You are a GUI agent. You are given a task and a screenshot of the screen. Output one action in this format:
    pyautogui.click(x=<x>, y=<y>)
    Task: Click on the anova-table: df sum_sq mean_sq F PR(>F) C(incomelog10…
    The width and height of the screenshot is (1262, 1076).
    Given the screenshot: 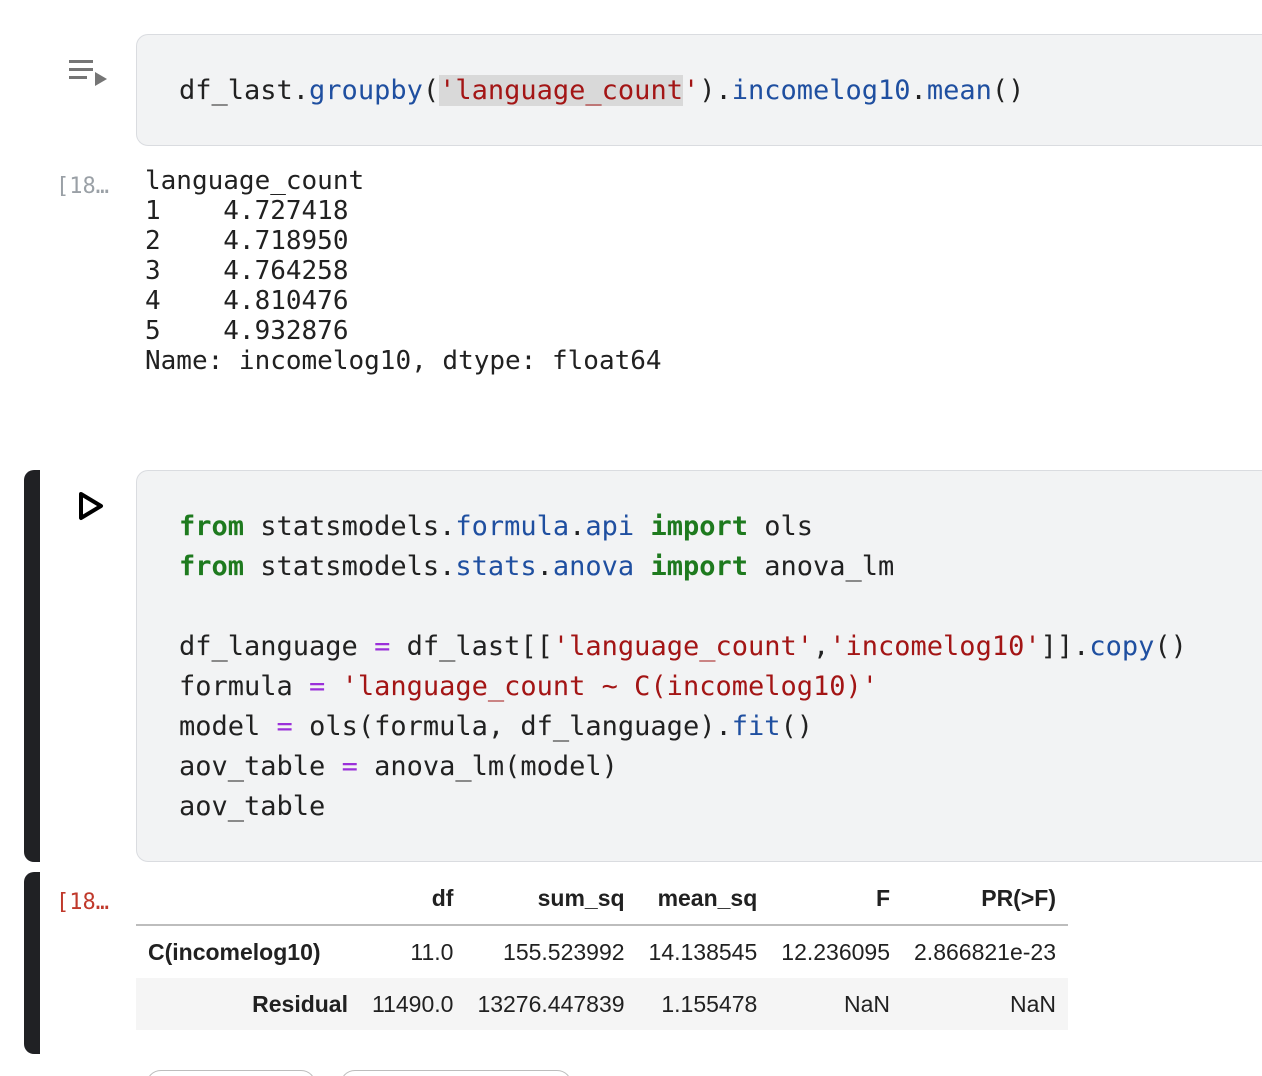 What is the action you would take?
    pyautogui.click(x=602, y=951)
    